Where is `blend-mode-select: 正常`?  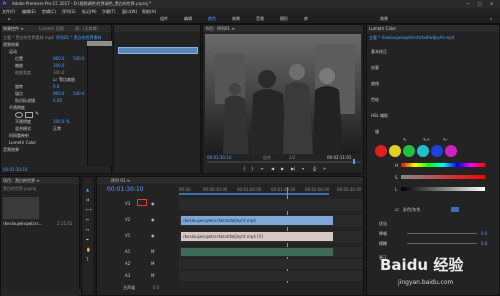
blend-mode-select: 正常 is located at coordinates (57, 128).